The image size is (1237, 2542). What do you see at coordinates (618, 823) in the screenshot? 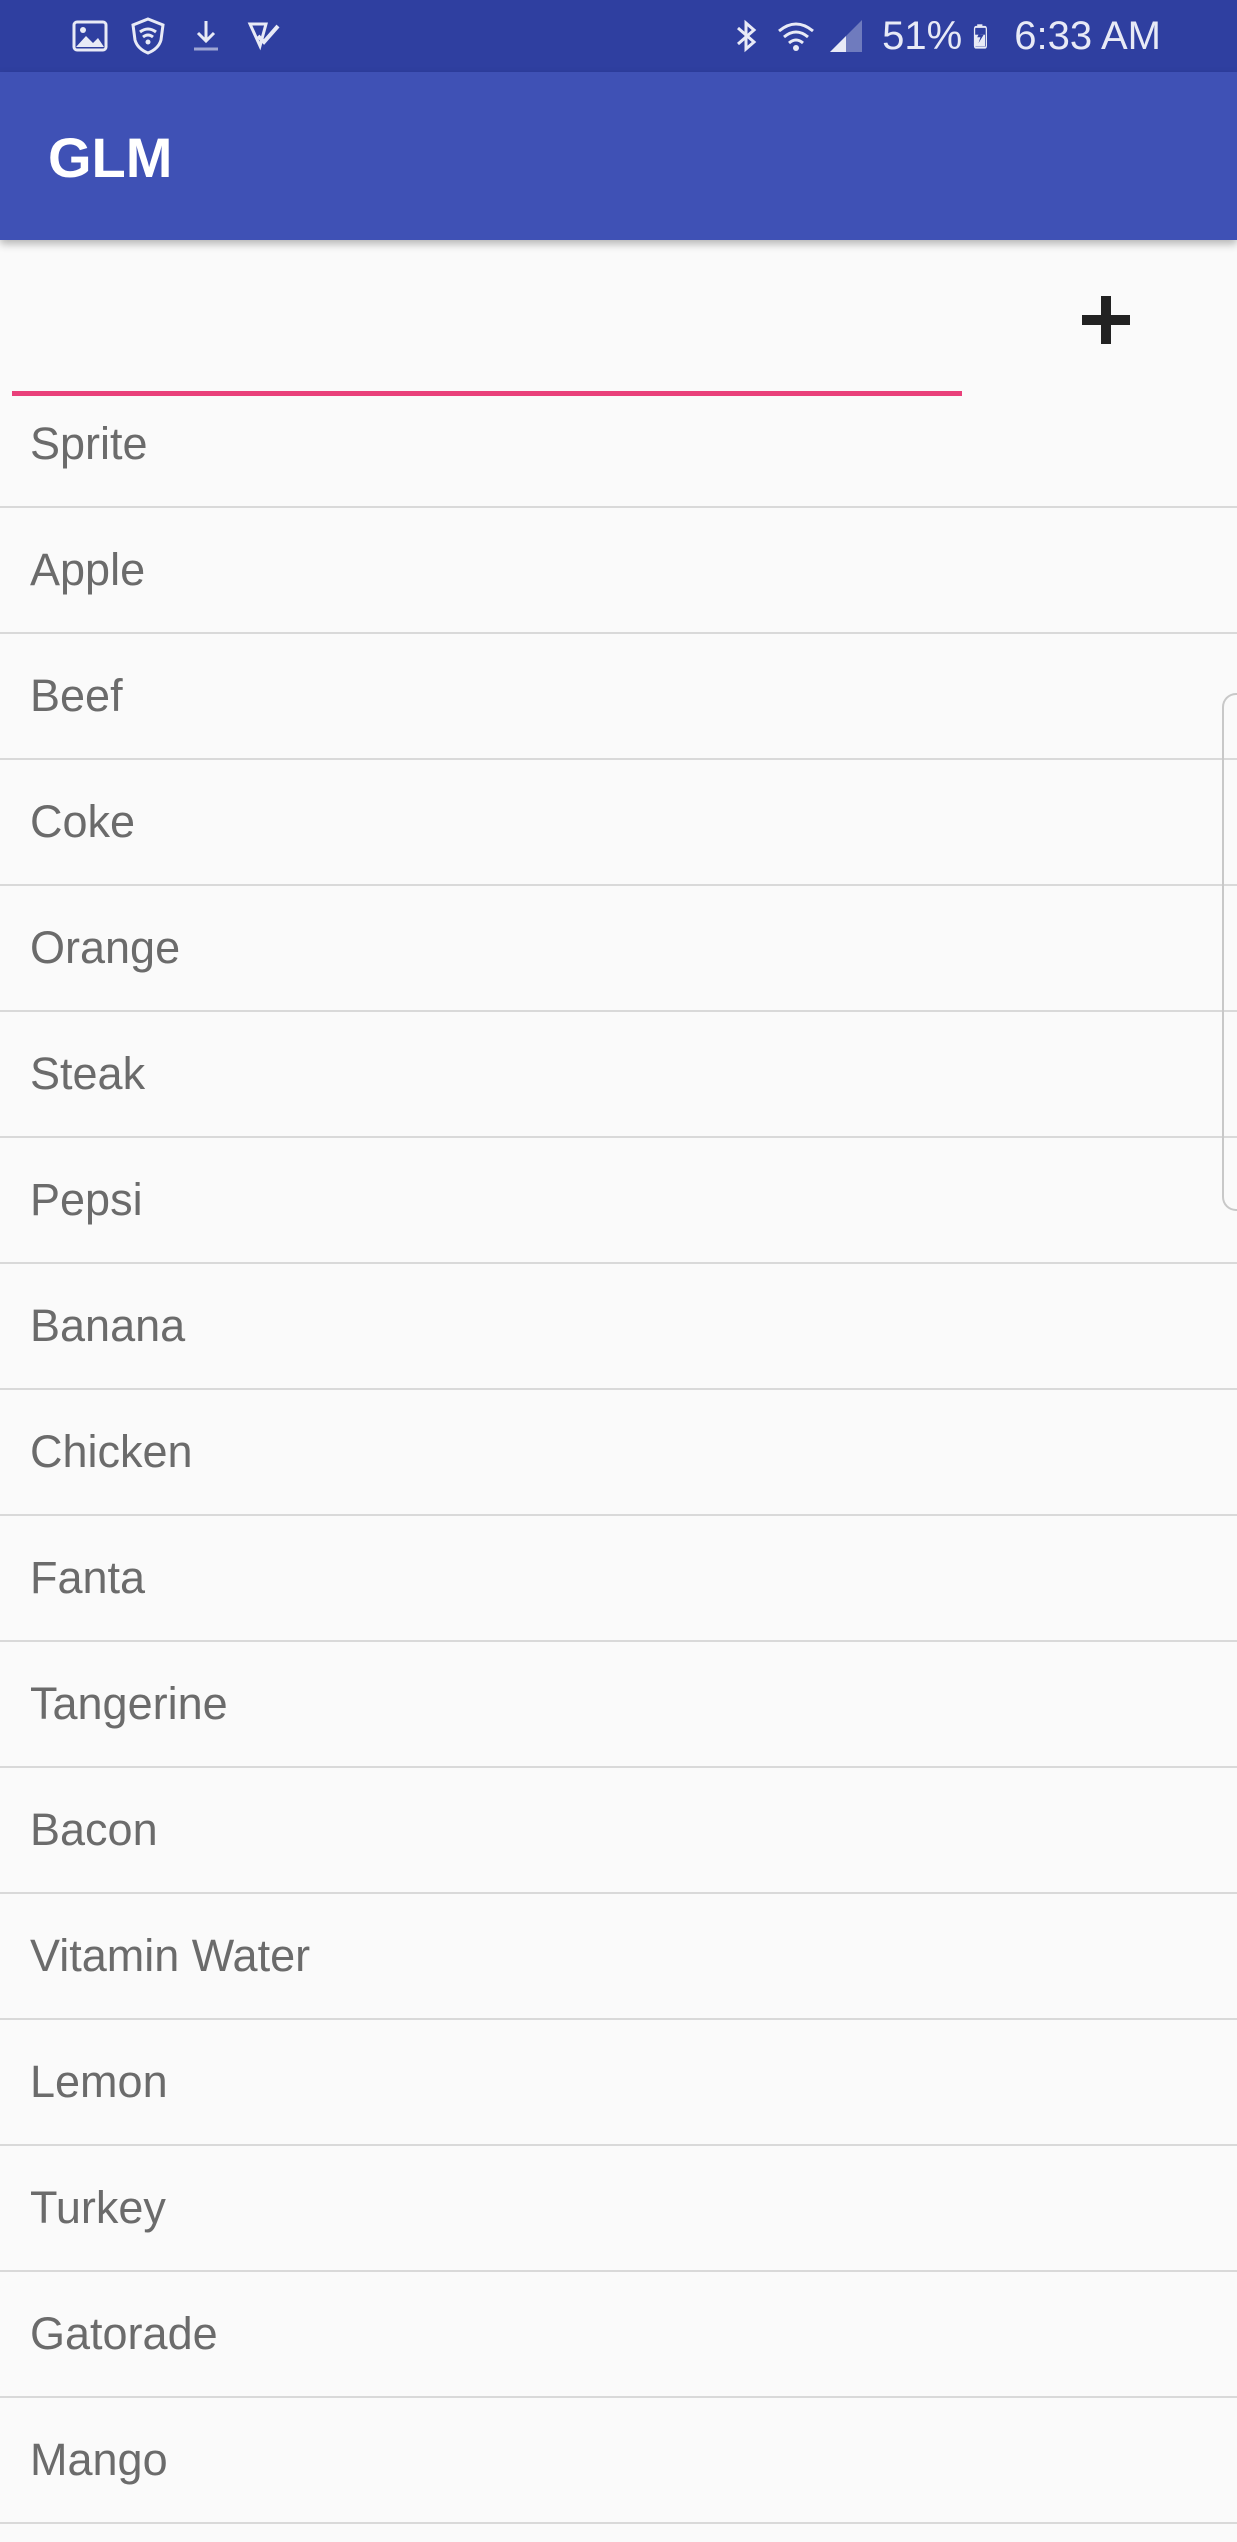
I see `list-item: Coke` at bounding box center [618, 823].